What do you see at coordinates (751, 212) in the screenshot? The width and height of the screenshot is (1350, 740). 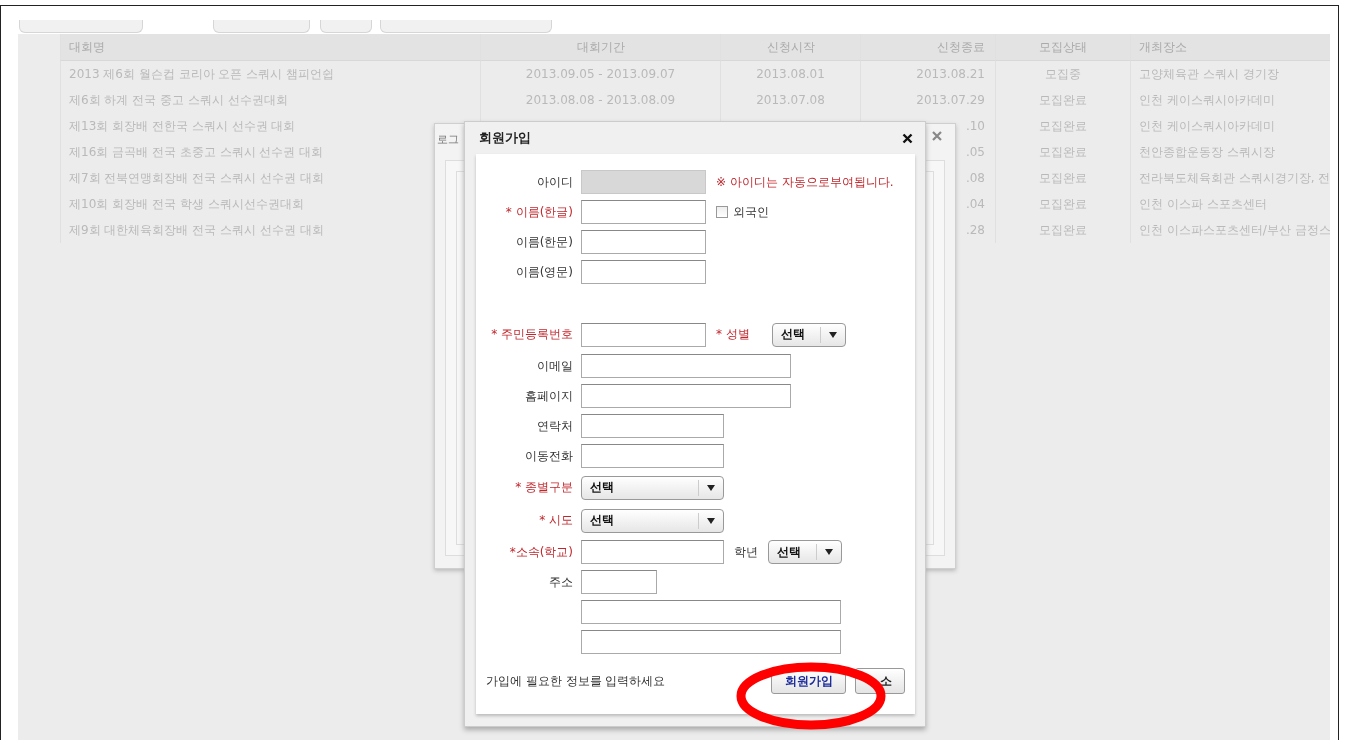 I see `checkbox-label: 외국인` at bounding box center [751, 212].